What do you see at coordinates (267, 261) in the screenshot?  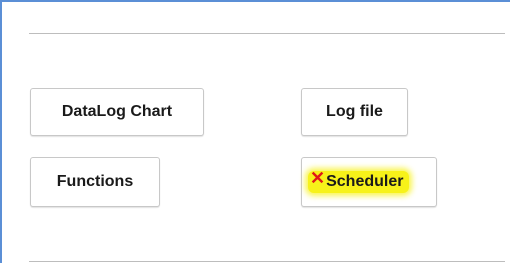 I see `bottom-divider` at bounding box center [267, 261].